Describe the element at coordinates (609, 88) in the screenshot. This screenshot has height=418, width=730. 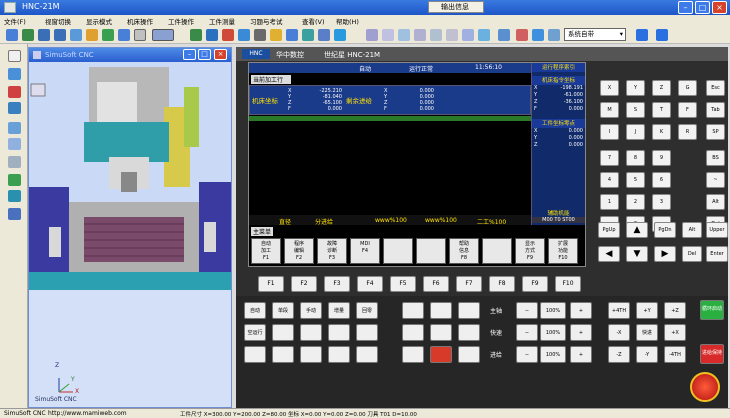
I see `key-x: X` at that location.